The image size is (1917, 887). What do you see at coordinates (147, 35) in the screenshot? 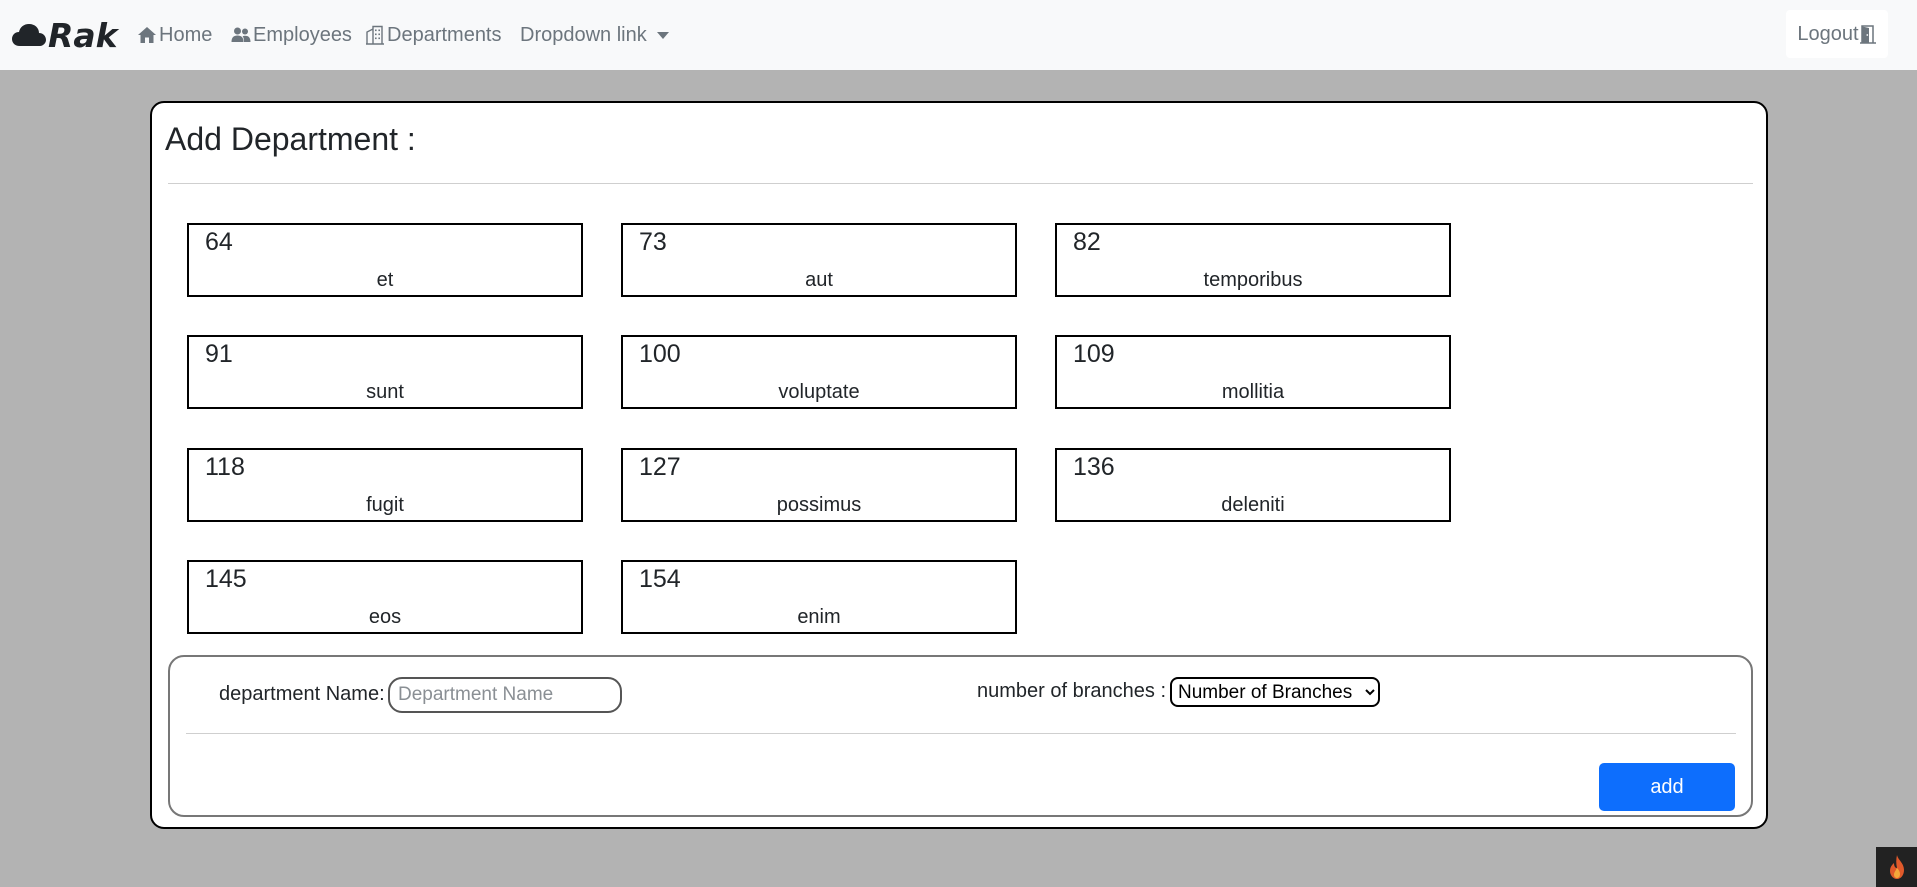
I see `house-icon` at bounding box center [147, 35].